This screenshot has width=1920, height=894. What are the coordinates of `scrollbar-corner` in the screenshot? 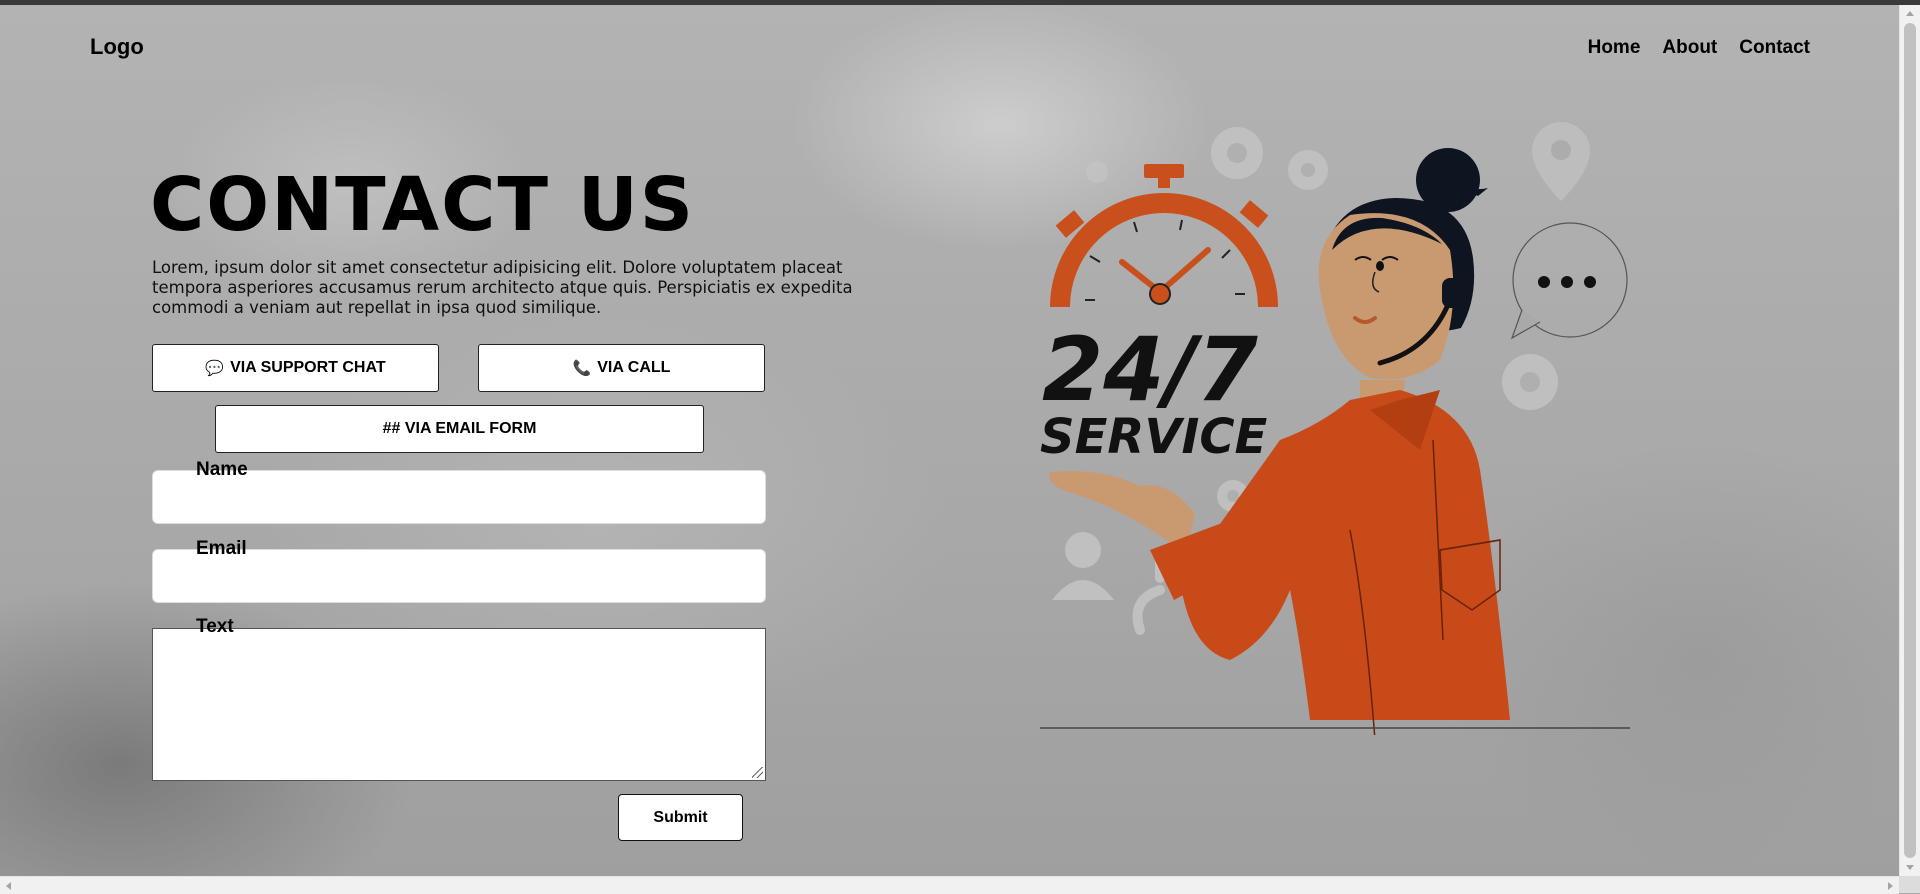 It's located at (1909, 884).